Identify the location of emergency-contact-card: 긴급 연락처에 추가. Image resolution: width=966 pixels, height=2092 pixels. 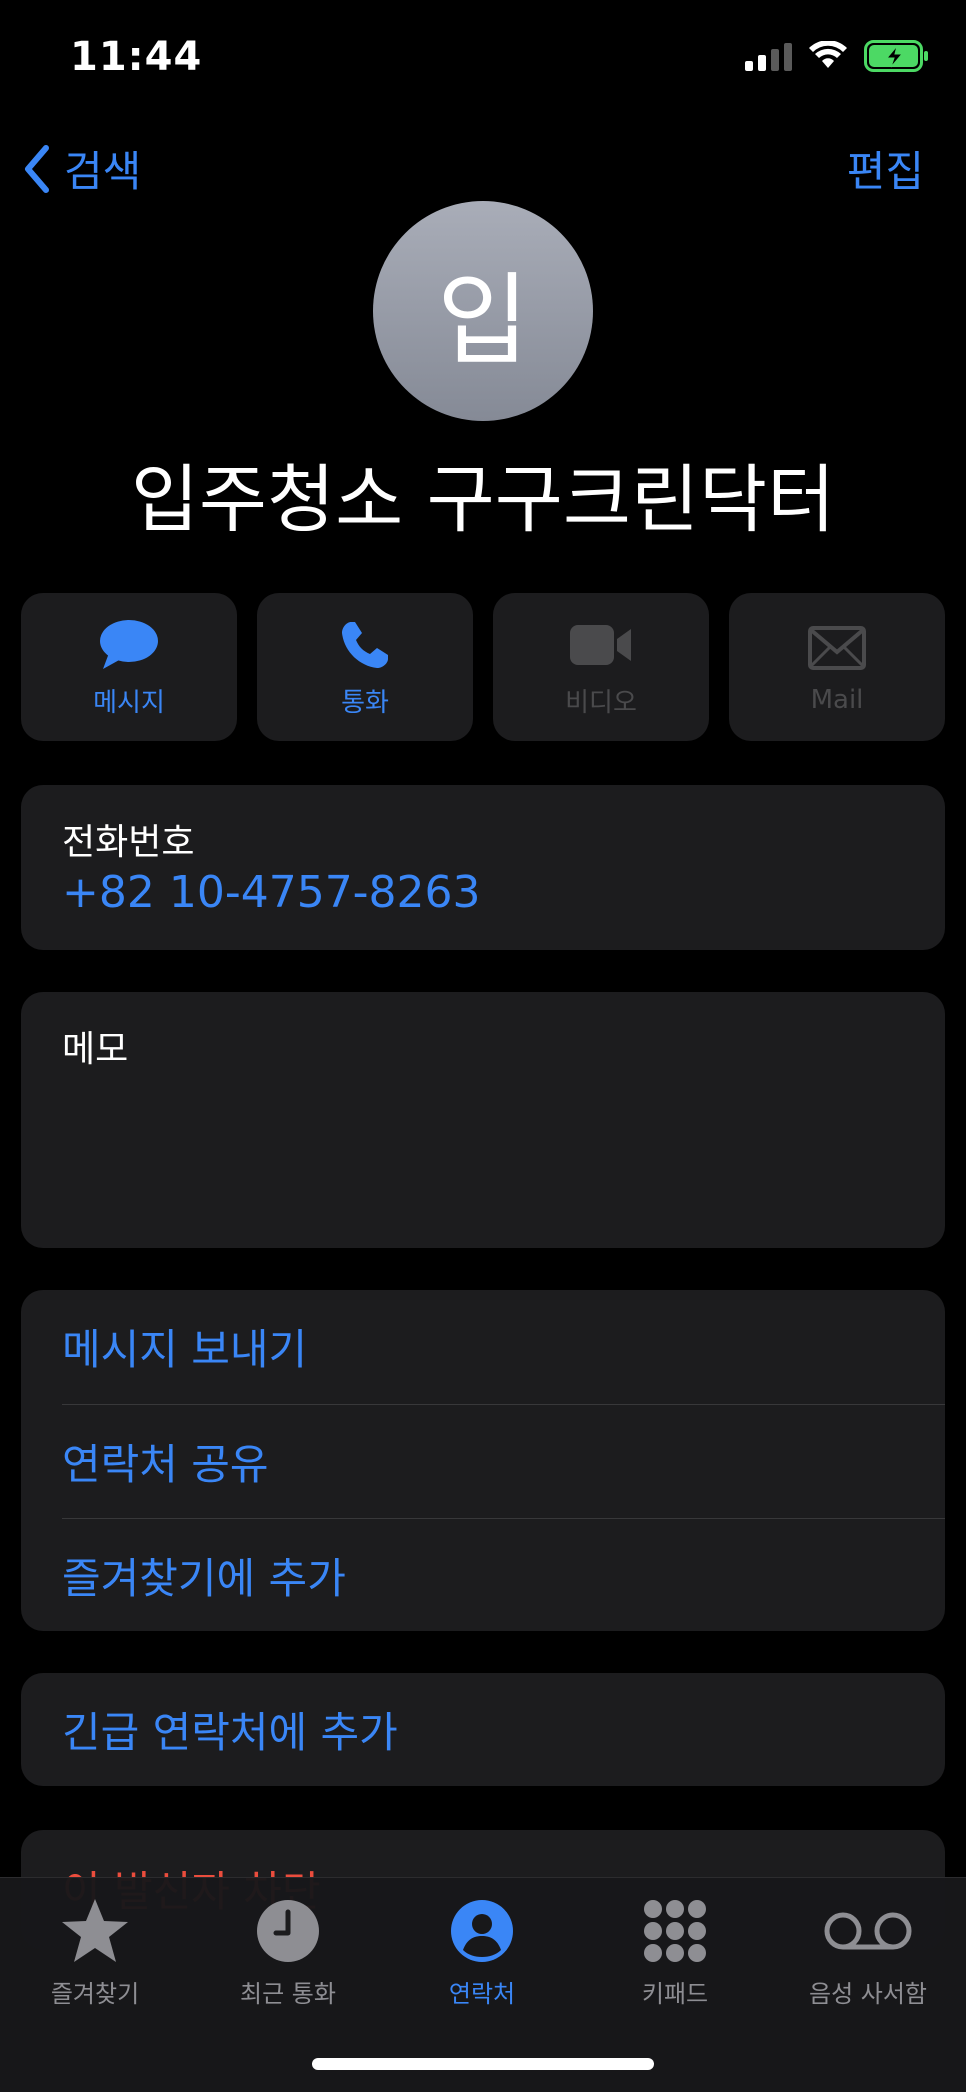
(483, 1729).